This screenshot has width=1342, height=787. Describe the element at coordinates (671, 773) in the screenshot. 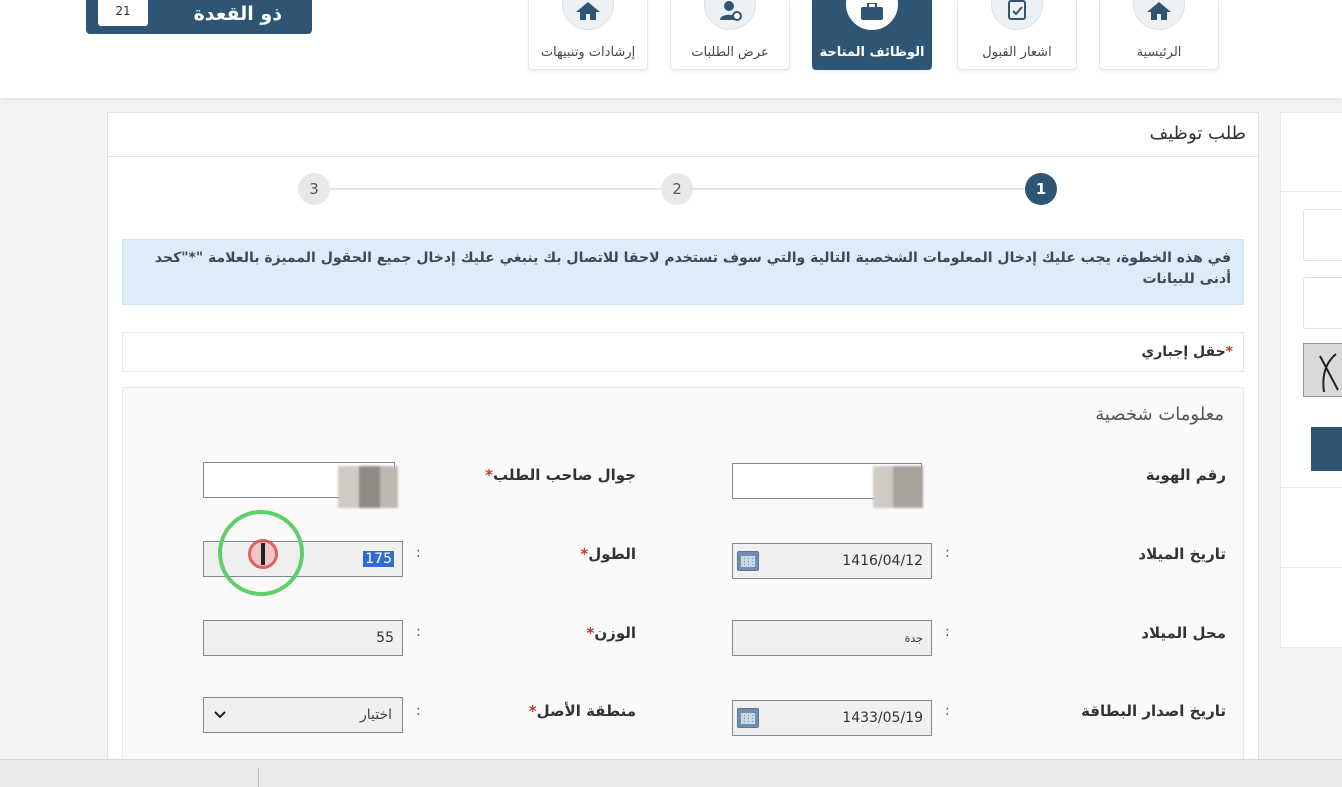

I see `bottom-bar` at that location.